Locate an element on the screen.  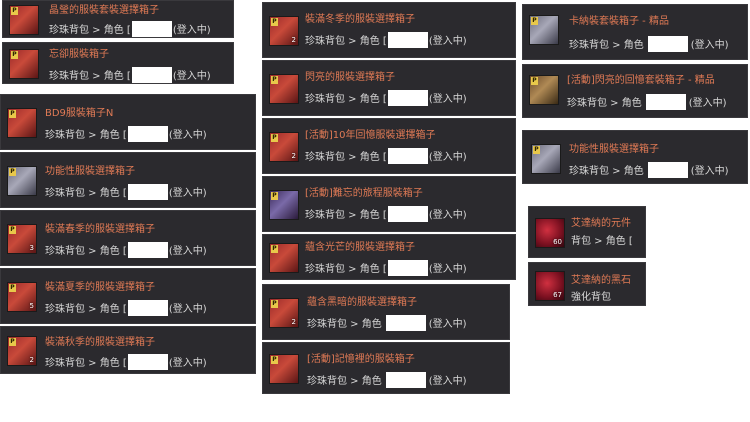
item-card: P [活動]難忘的旅程服裝箱子 珍珠背包 > 角色 [(登入中) is located at coordinates (389, 204).